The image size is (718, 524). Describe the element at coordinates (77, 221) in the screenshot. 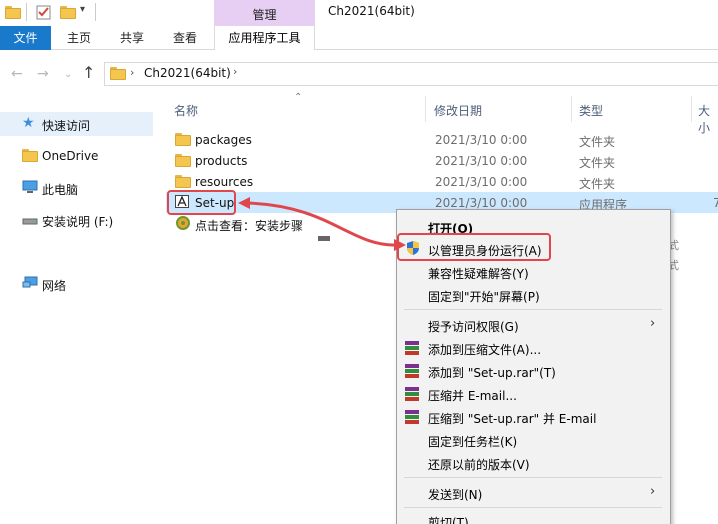

I see `sidebar-item-drive-f: 安装说明 (F:)` at that location.